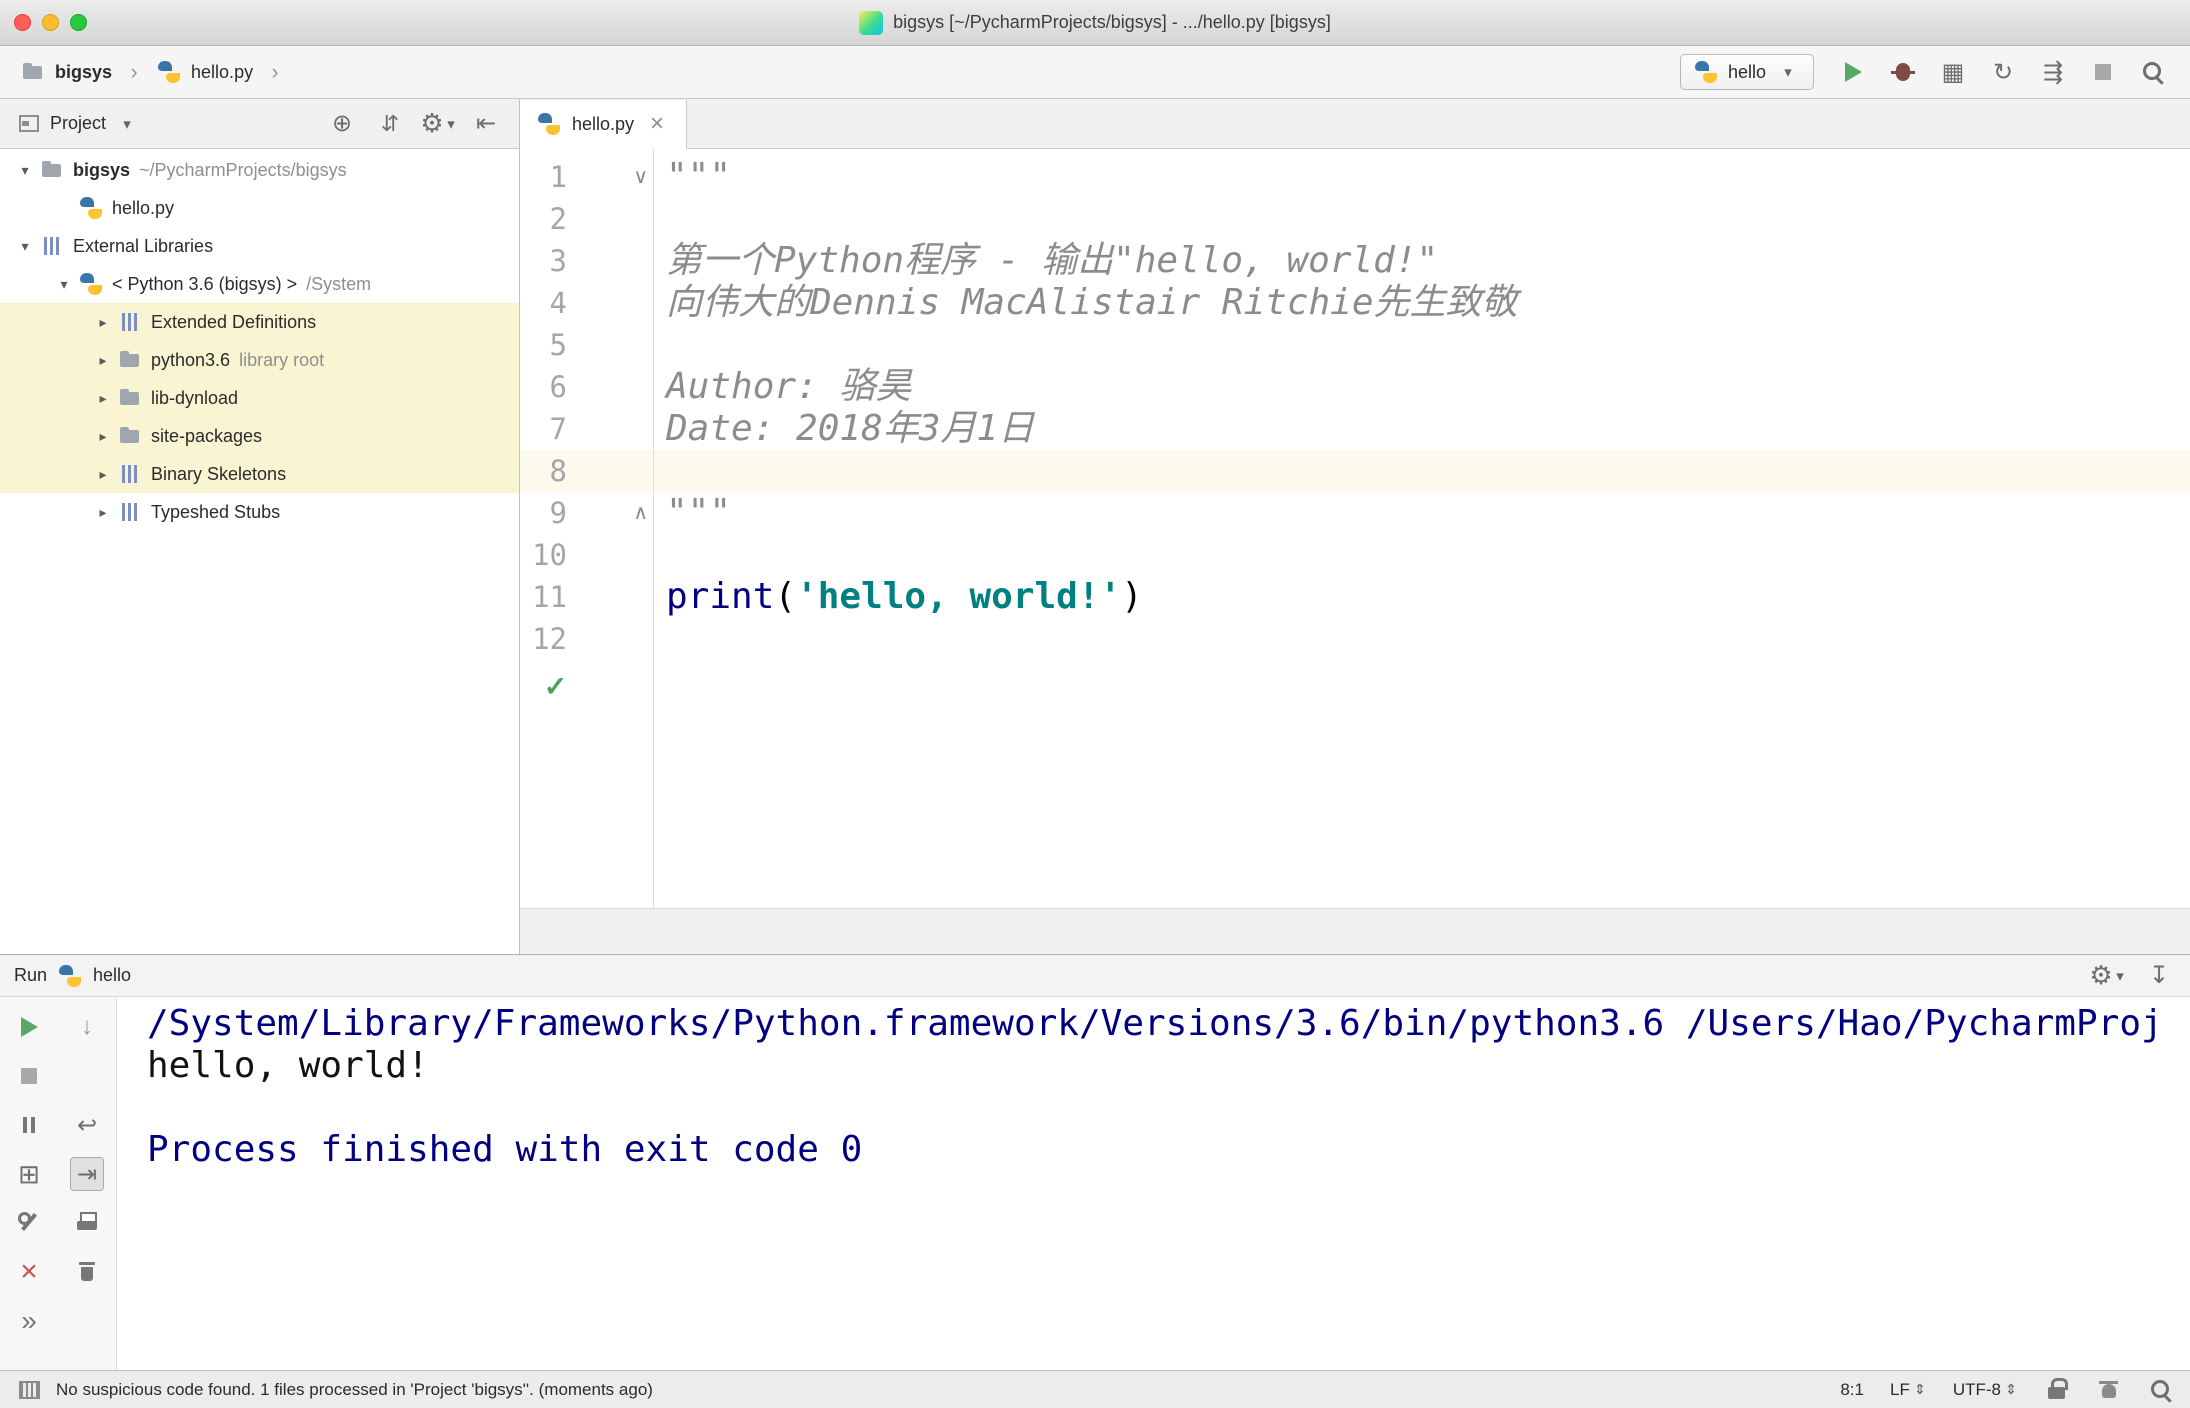 The width and height of the screenshot is (2190, 1408). What do you see at coordinates (555, 687) in the screenshot?
I see `inspection-ok-icon` at bounding box center [555, 687].